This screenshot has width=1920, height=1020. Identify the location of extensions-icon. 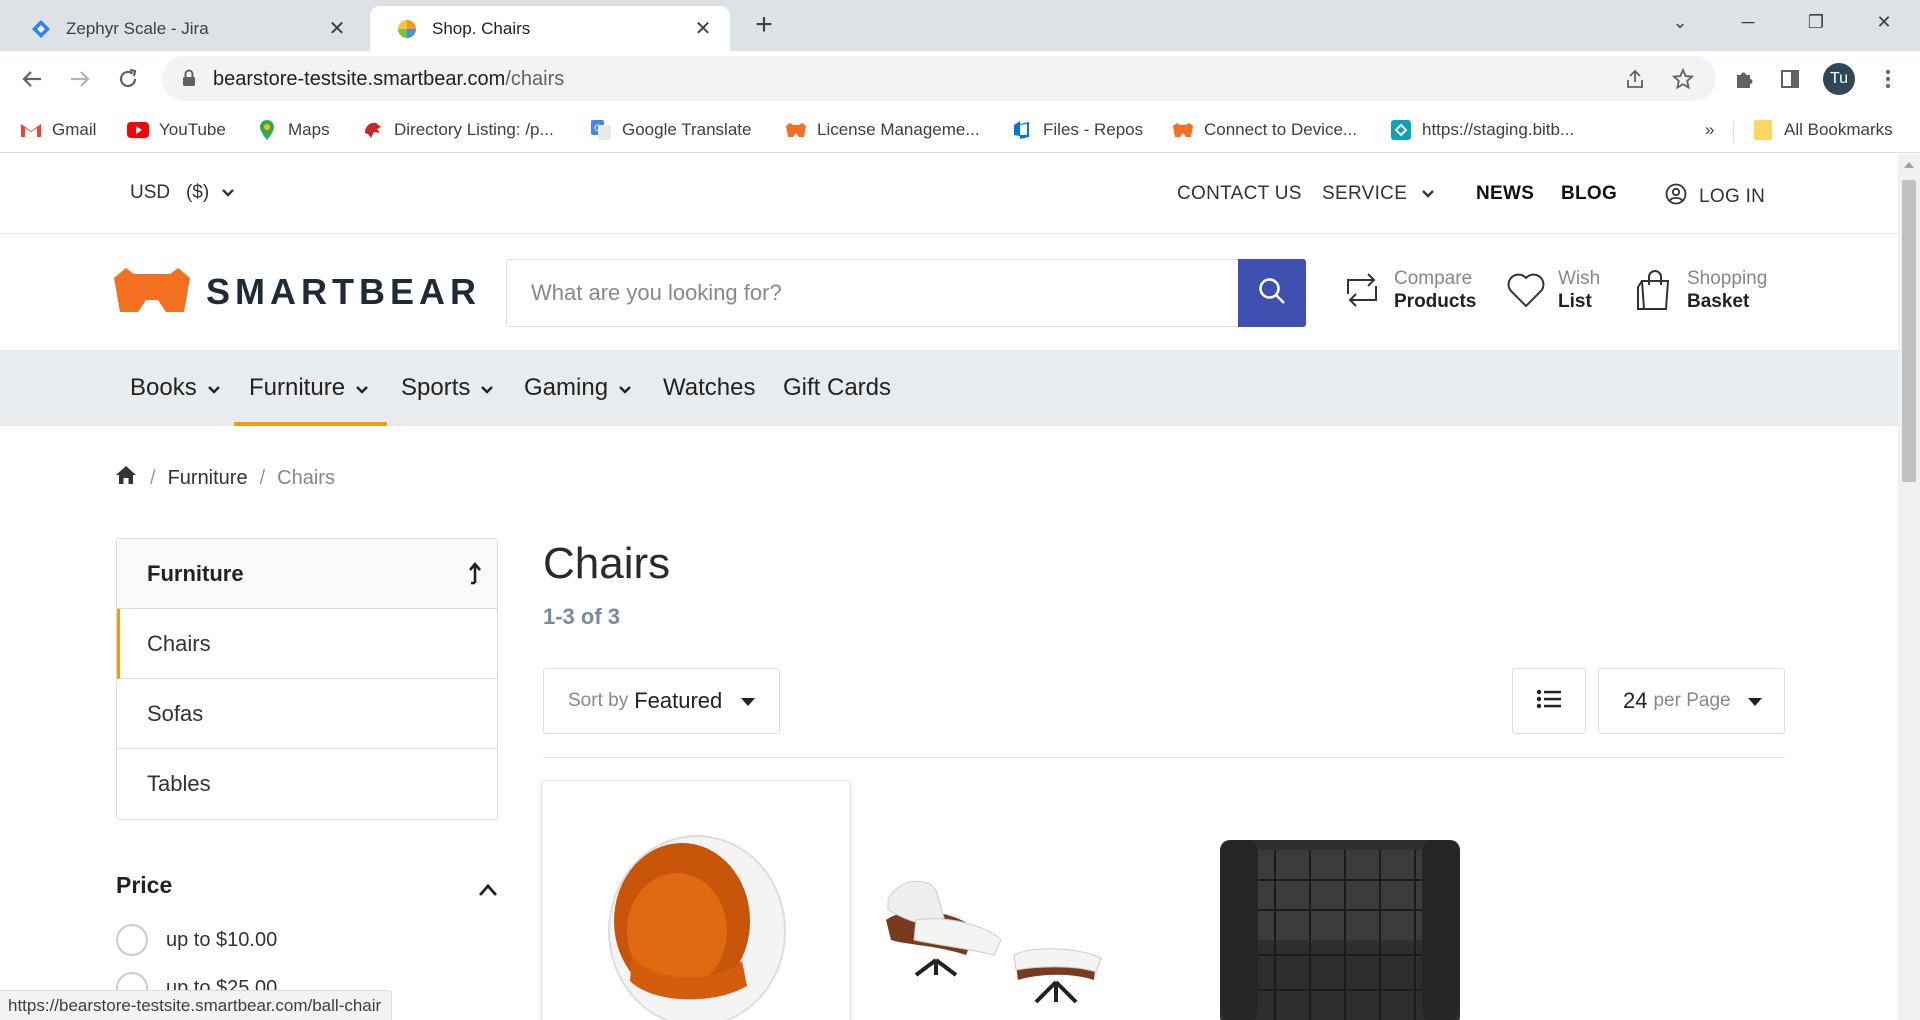
(1744, 79).